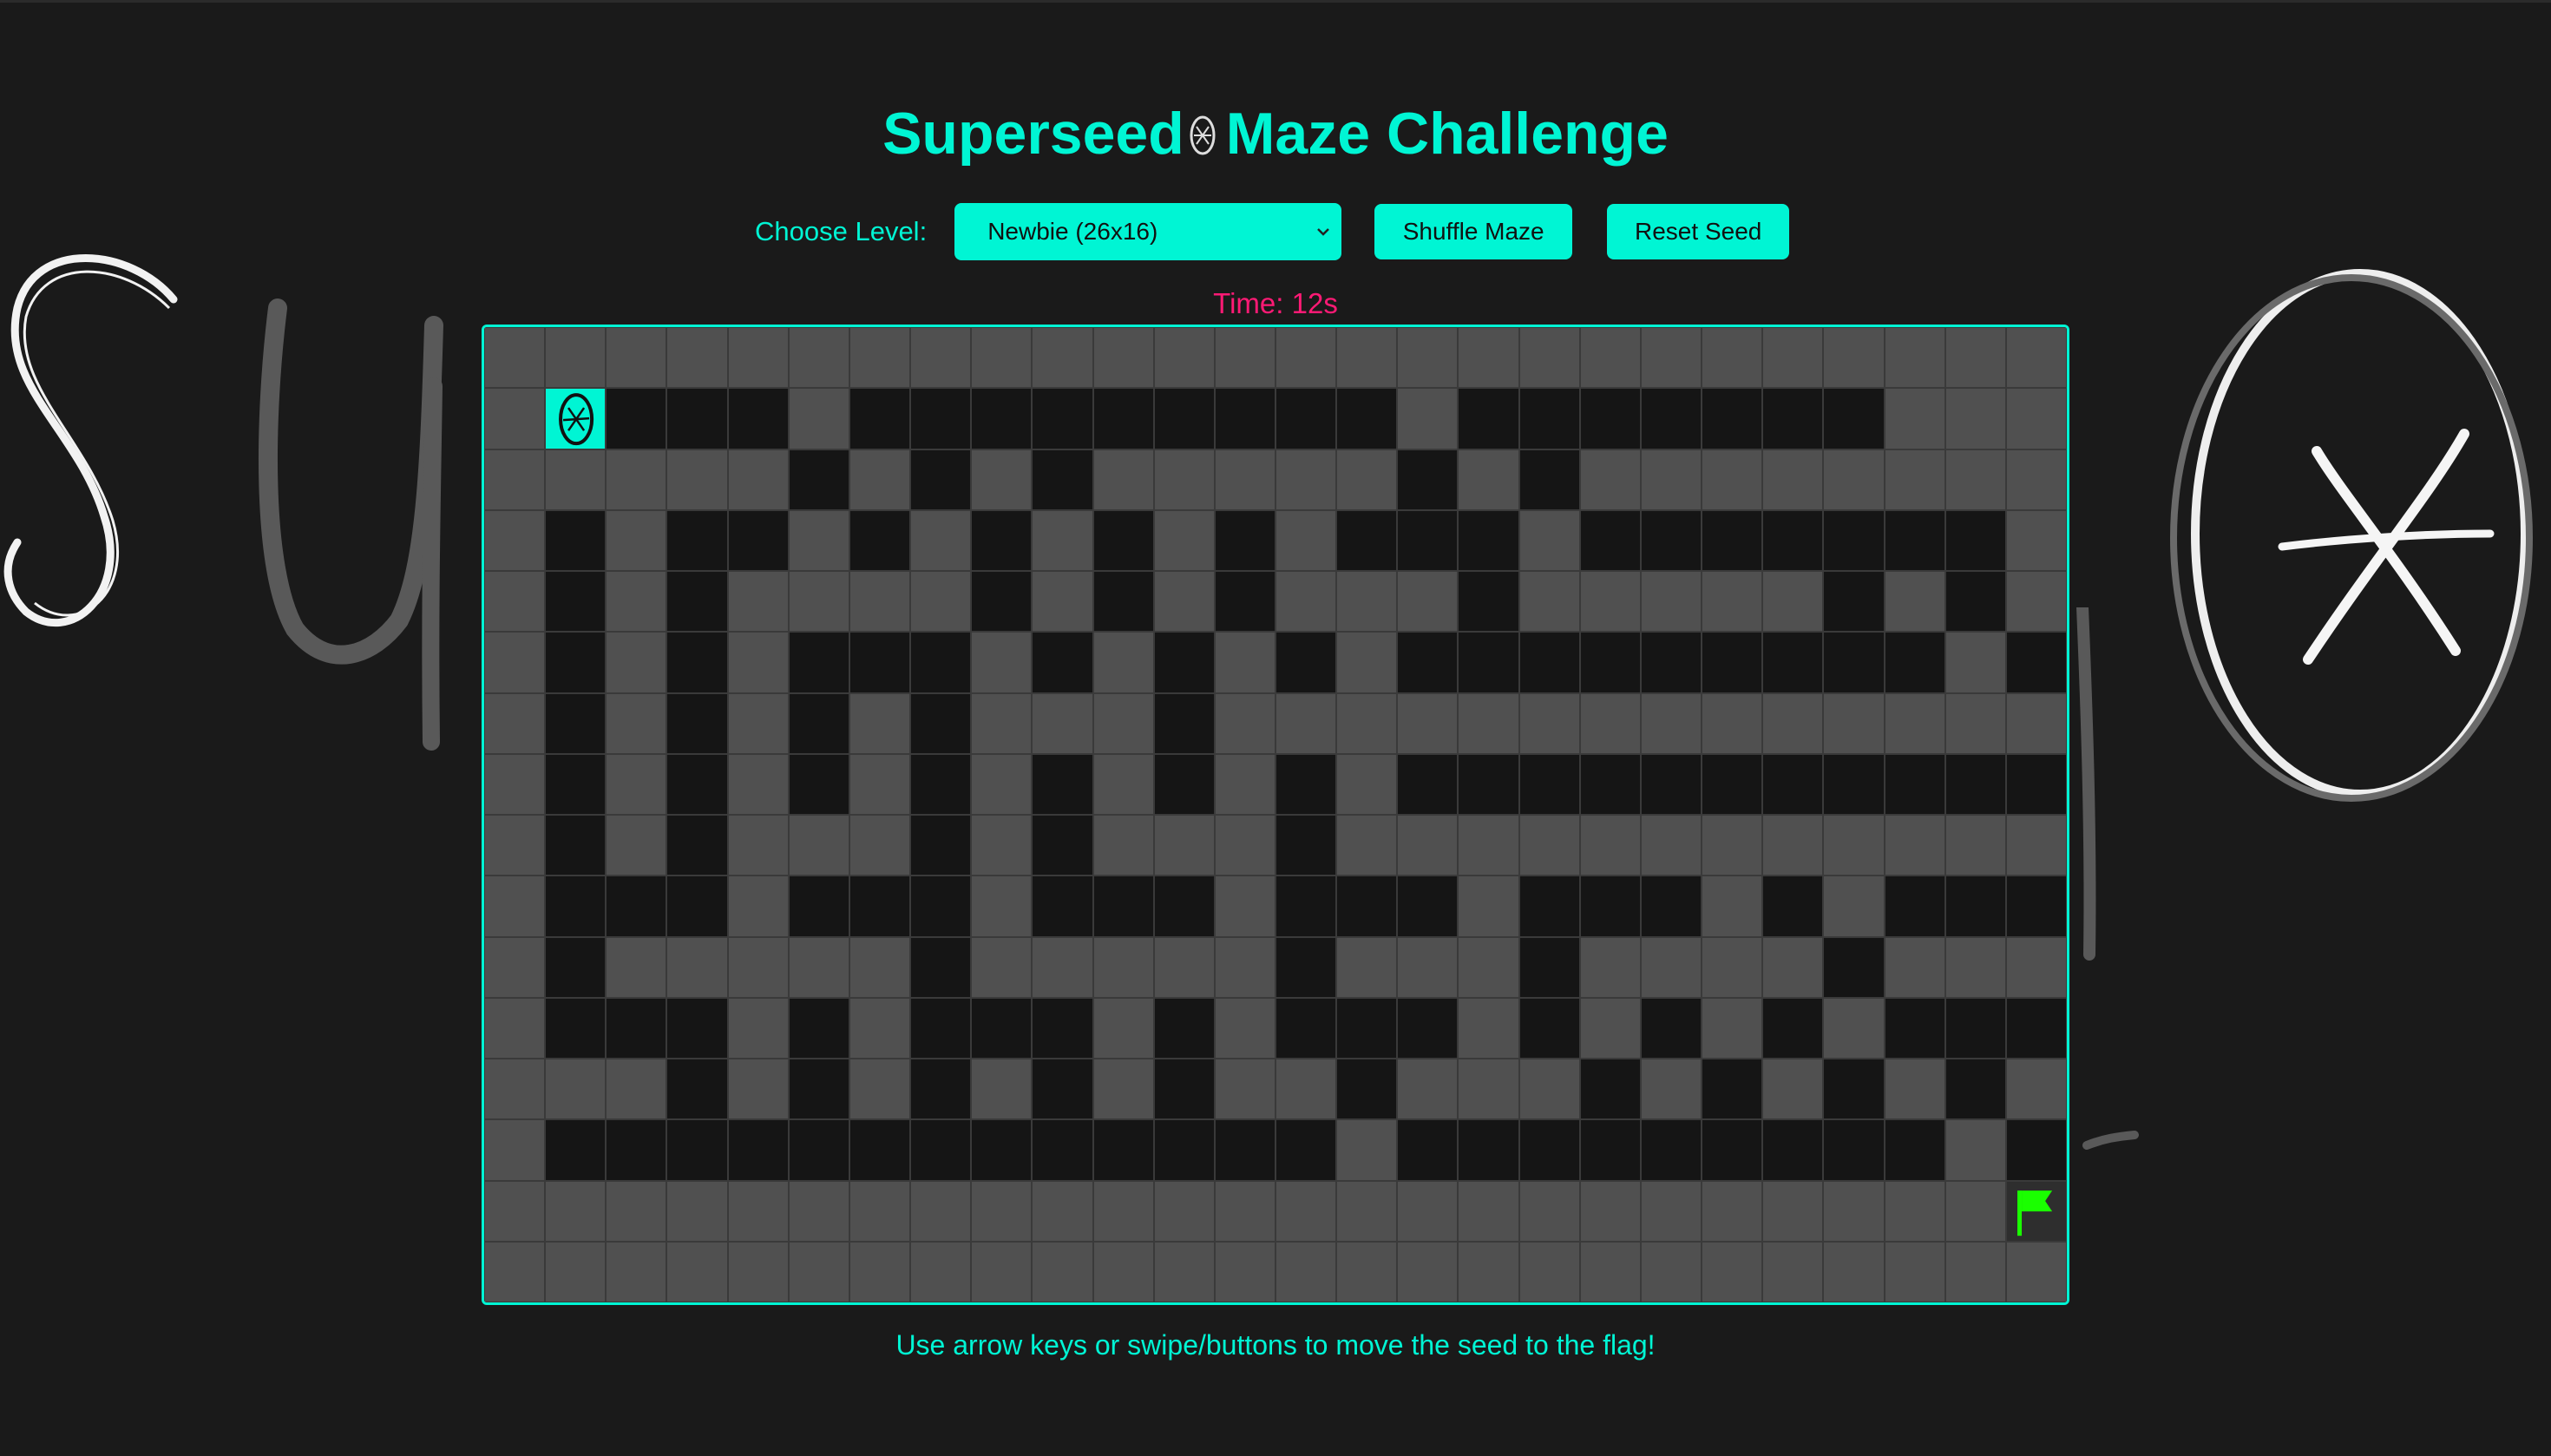 This screenshot has width=2551, height=1456. What do you see at coordinates (841, 231) in the screenshot?
I see `level-label: Choose Level:` at bounding box center [841, 231].